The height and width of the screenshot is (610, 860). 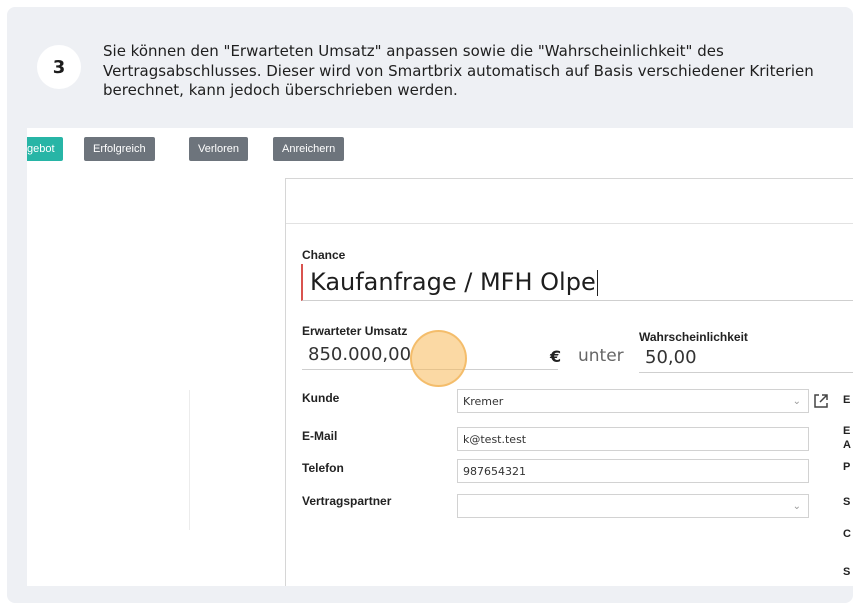 I want to click on phone-field: 987654321, so click(x=633, y=471).